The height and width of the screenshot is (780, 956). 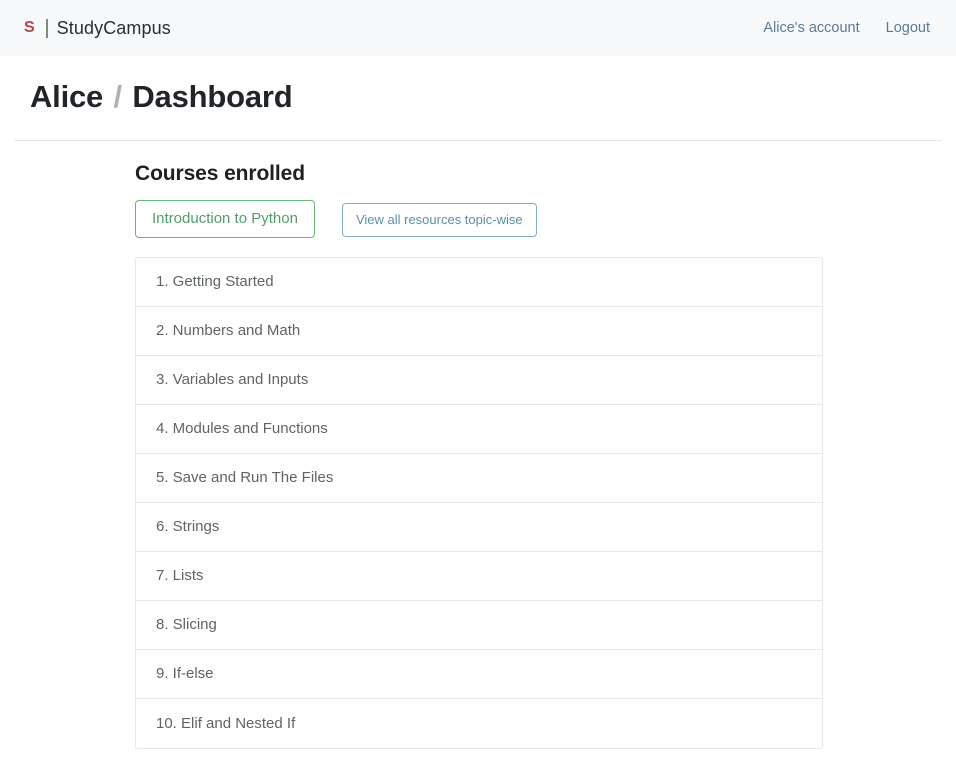 I want to click on page-title: Alice / Dashboard, so click(x=478, y=97).